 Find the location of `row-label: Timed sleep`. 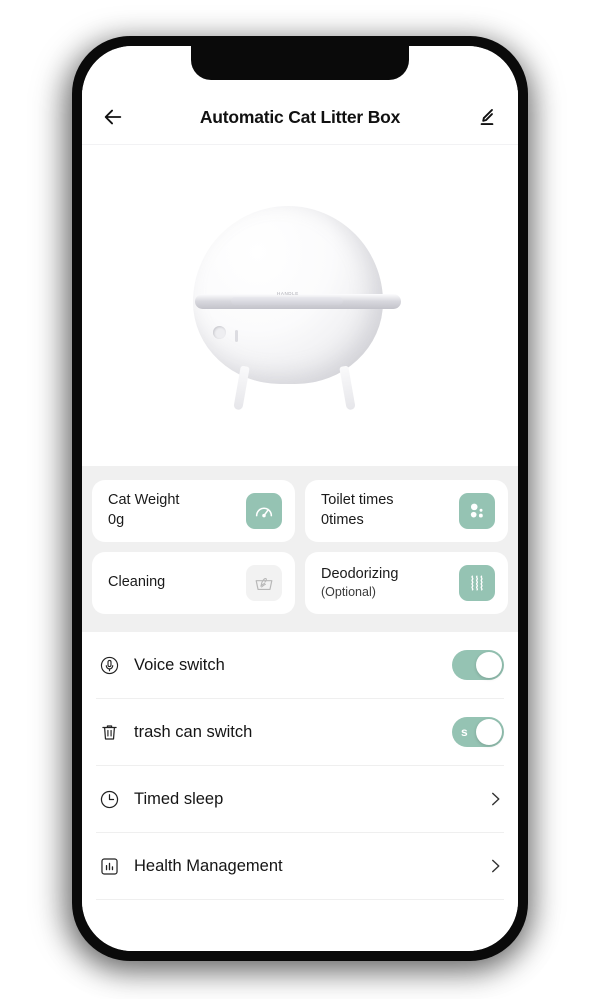

row-label: Timed sleep is located at coordinates (179, 798).